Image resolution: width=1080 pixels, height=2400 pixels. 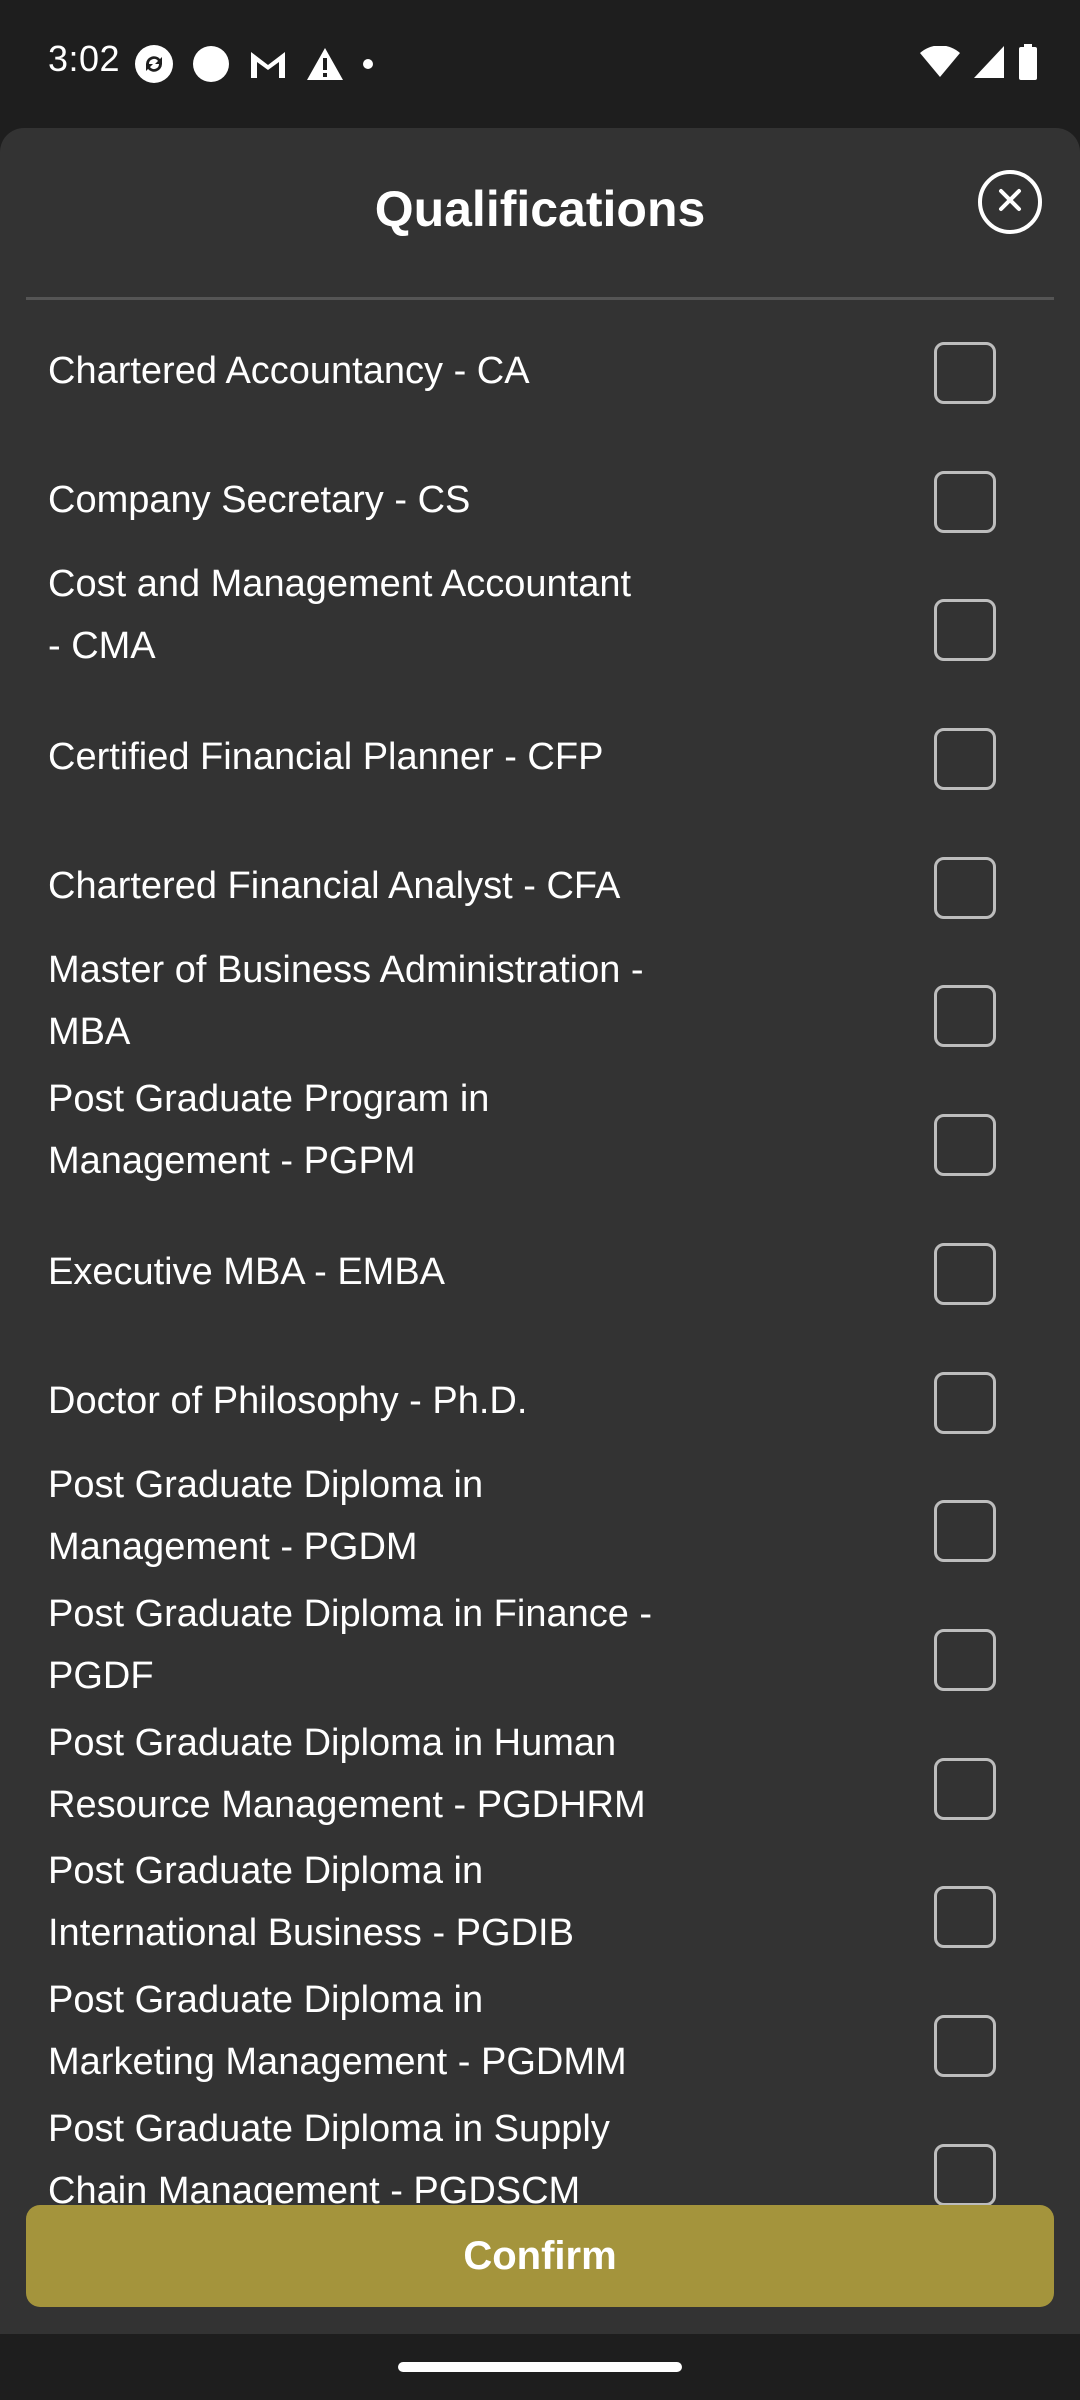 I want to click on item-label: Executive MBA - EMBA, so click(x=247, y=1271).